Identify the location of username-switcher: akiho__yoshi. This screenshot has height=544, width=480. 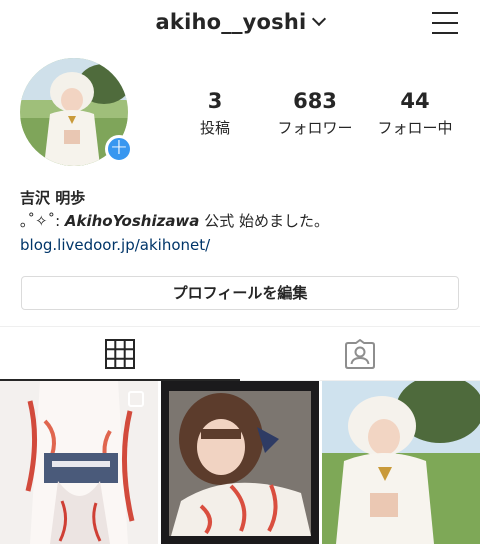
(240, 22).